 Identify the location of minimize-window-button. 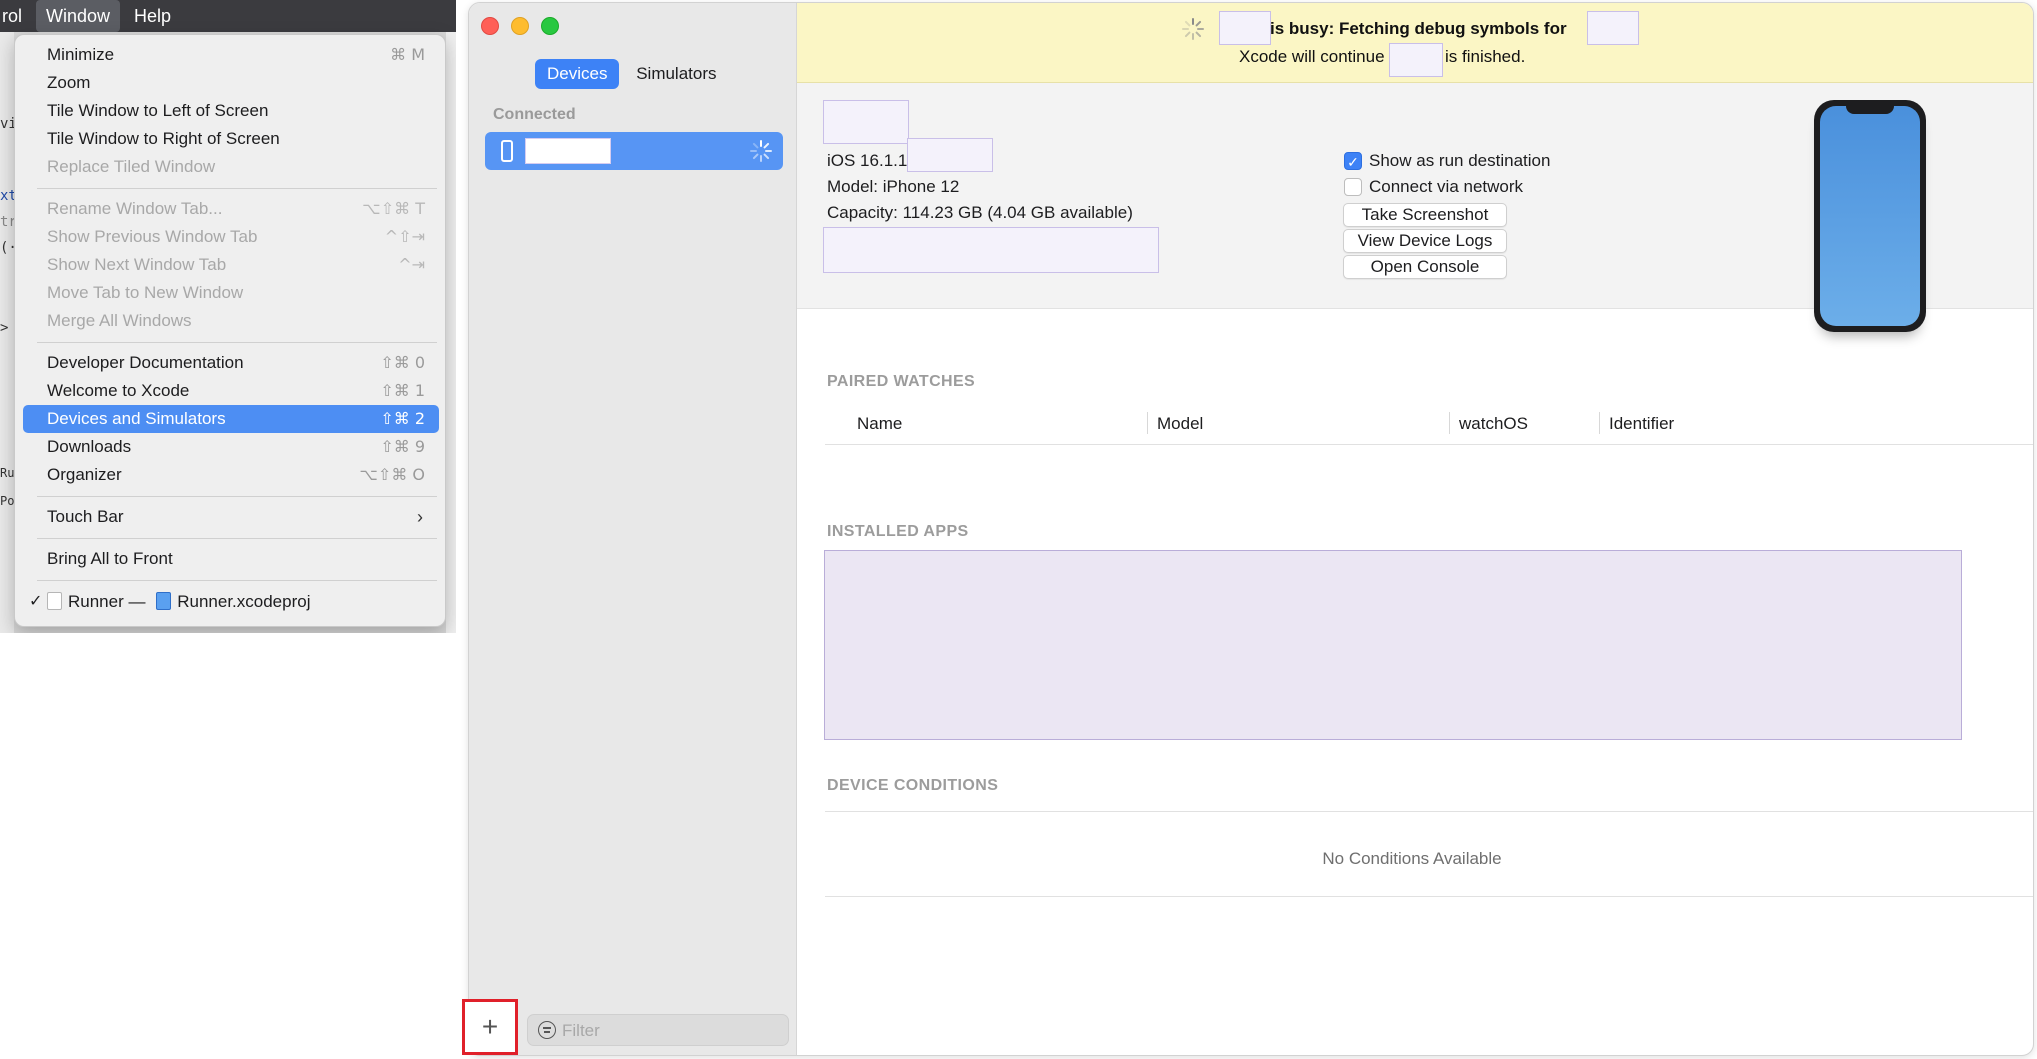
(520, 26).